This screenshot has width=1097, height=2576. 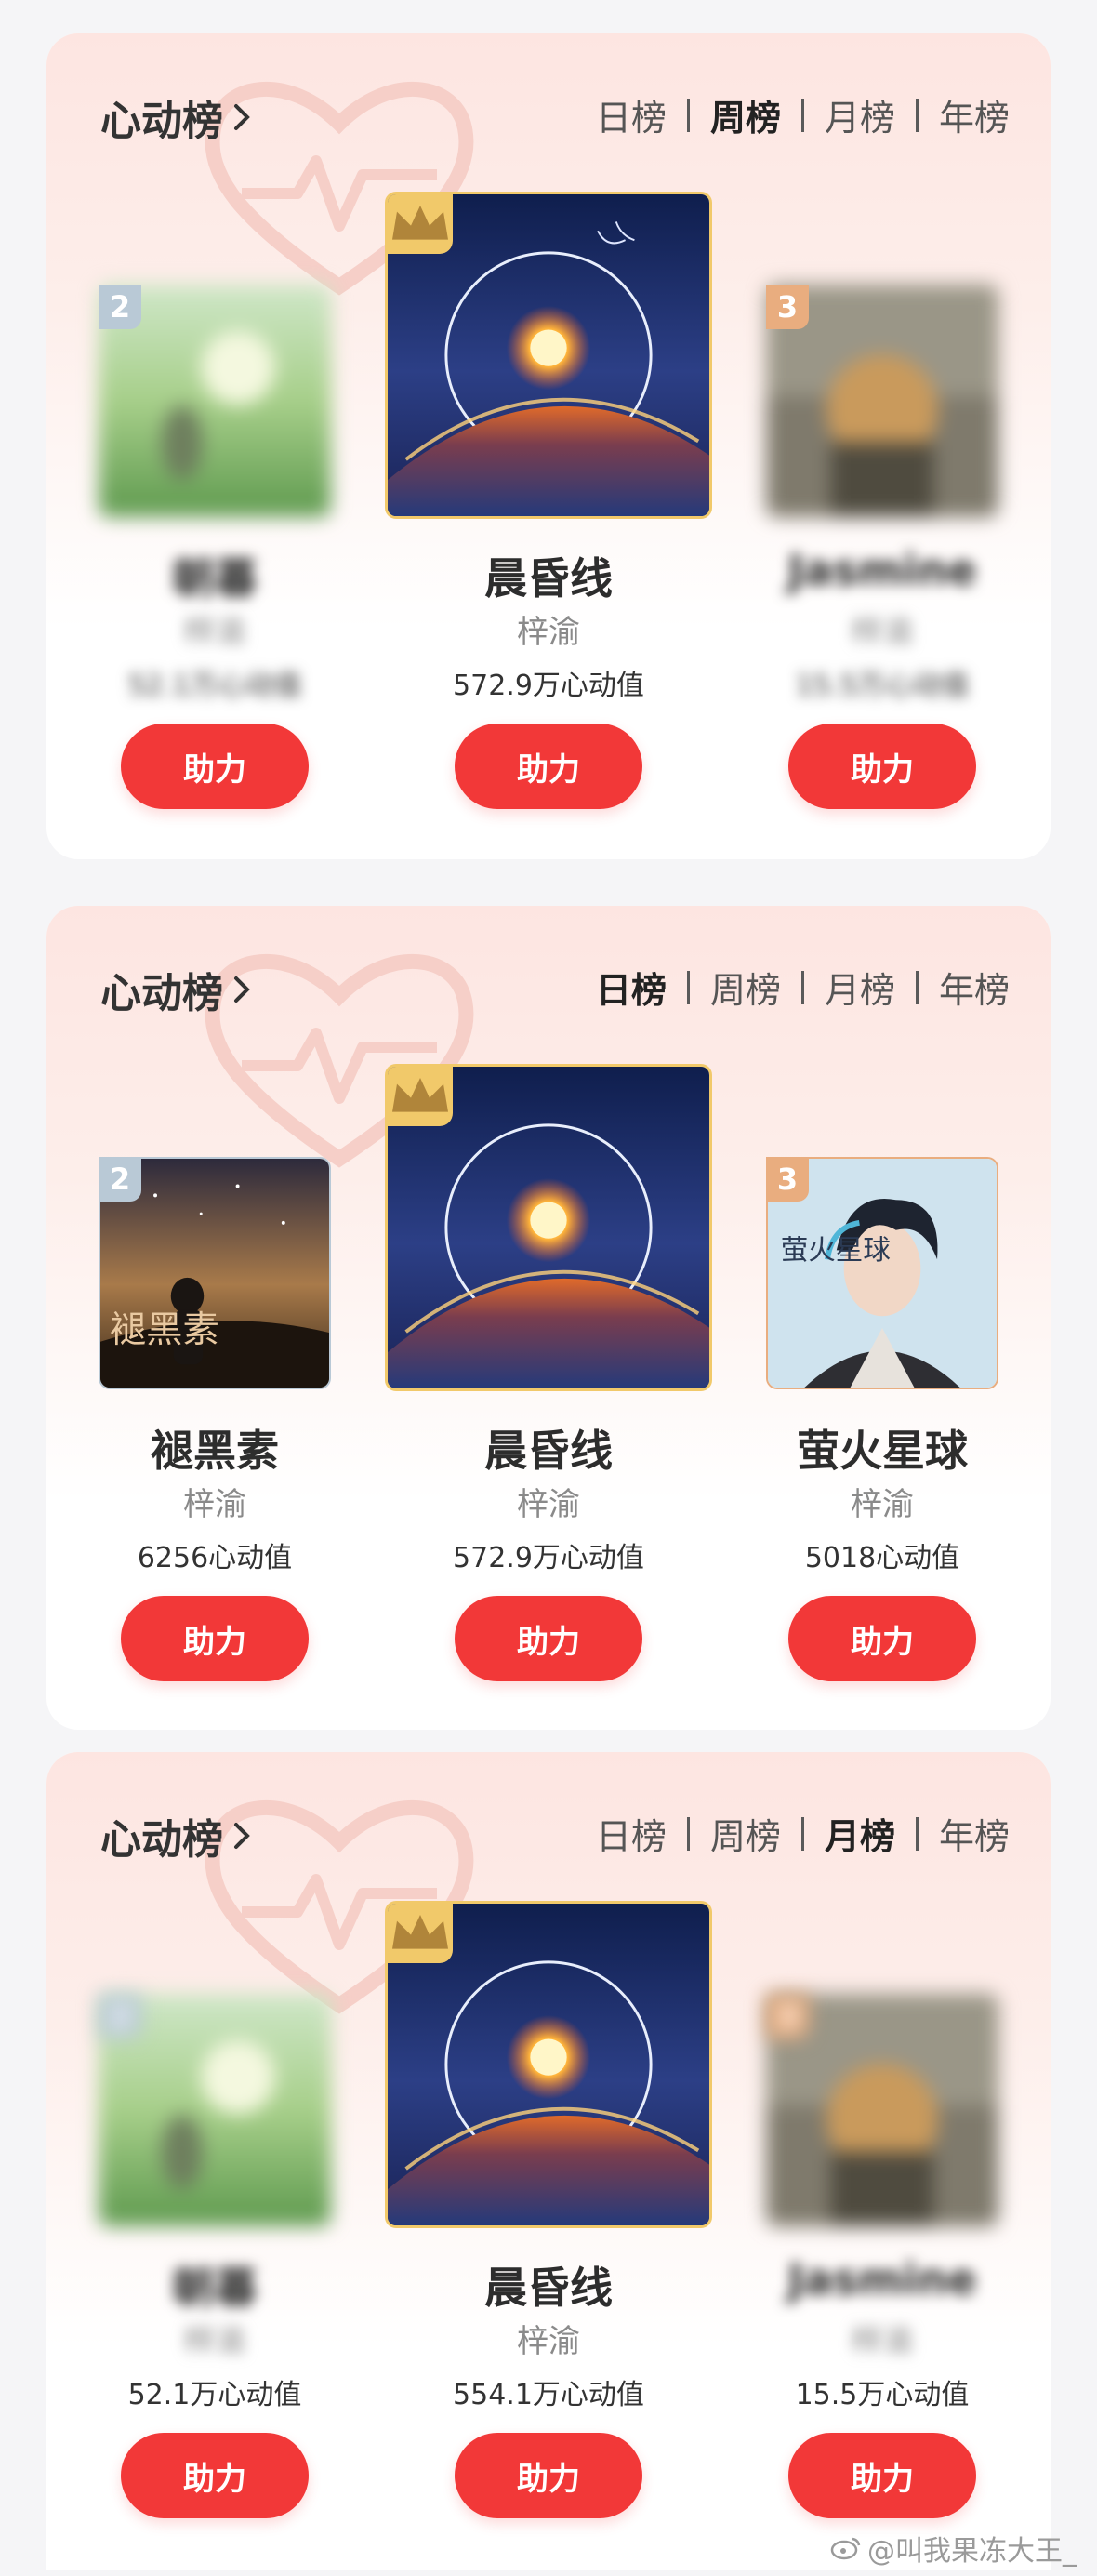 I want to click on watermark-text: @叫我果冻大王_, so click(x=972, y=2551).